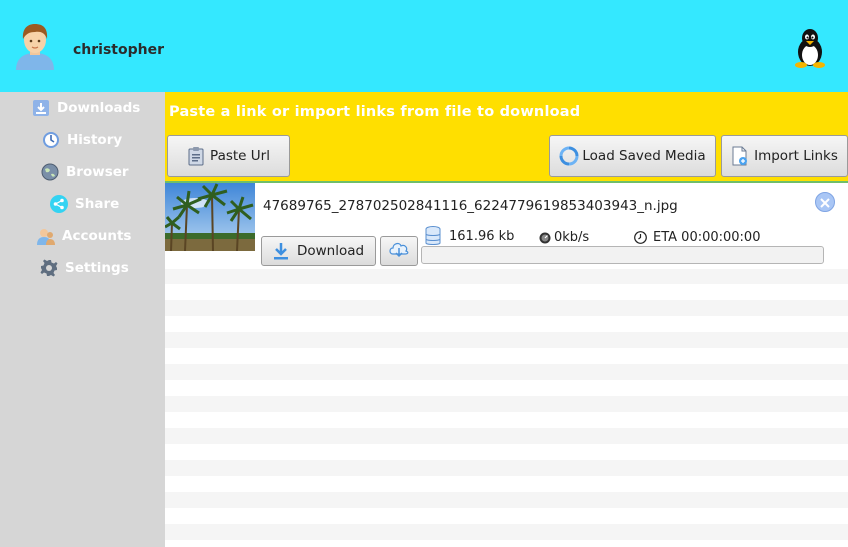 Image resolution: width=848 pixels, height=547 pixels. Describe the element at coordinates (97, 236) in the screenshot. I see `sidebar-item-label: Accounts` at that location.